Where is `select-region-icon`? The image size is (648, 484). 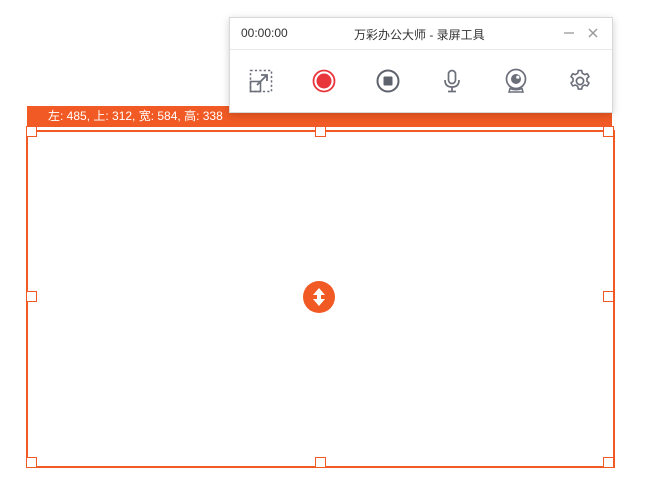
select-region-icon is located at coordinates (261, 81).